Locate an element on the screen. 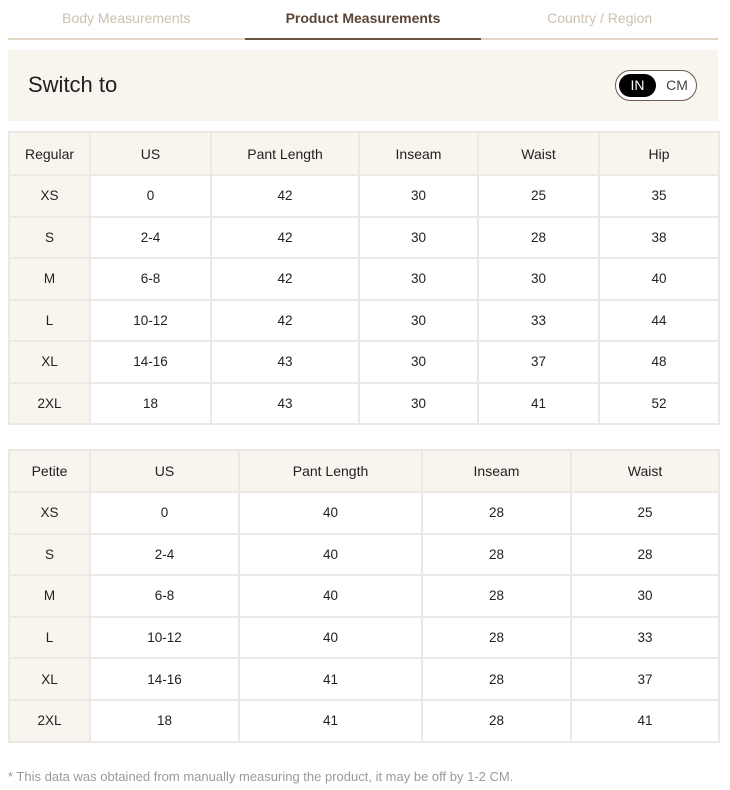 The height and width of the screenshot is (790, 730). table-cell: 52 is located at coordinates (659, 403).